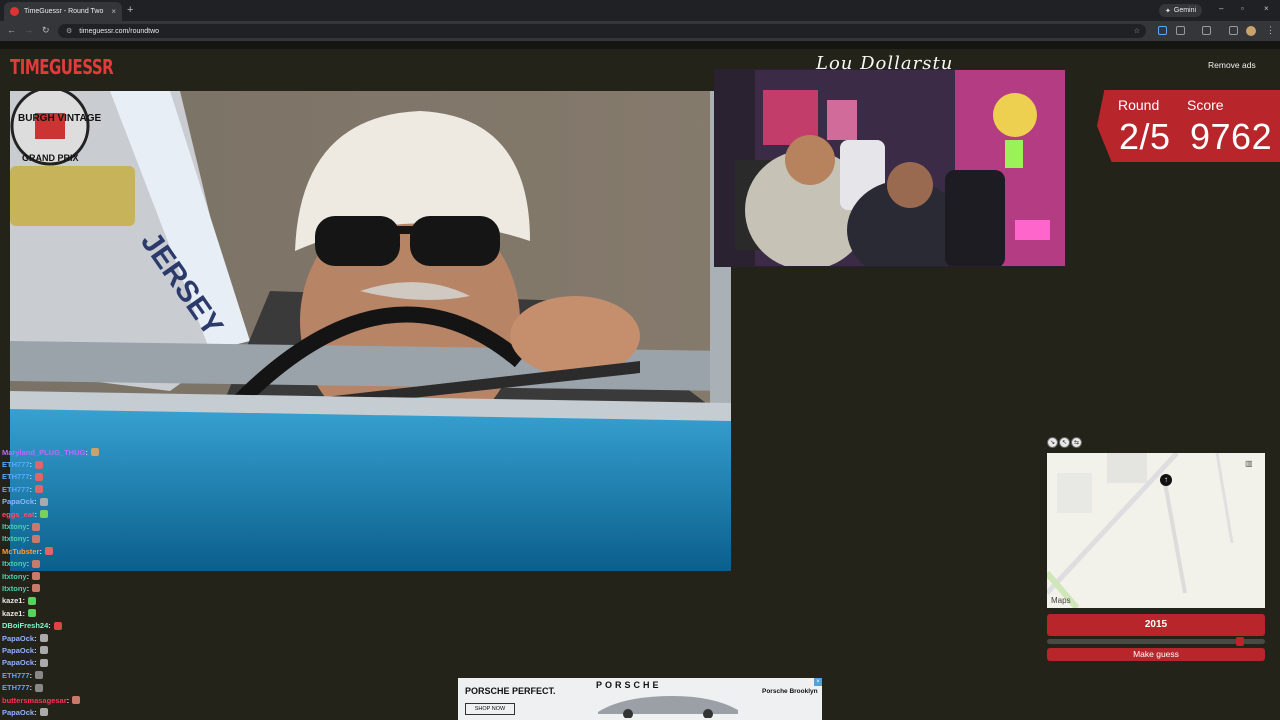  Describe the element at coordinates (102, 601) in the screenshot. I see `chat-message: kaze1:` at that location.